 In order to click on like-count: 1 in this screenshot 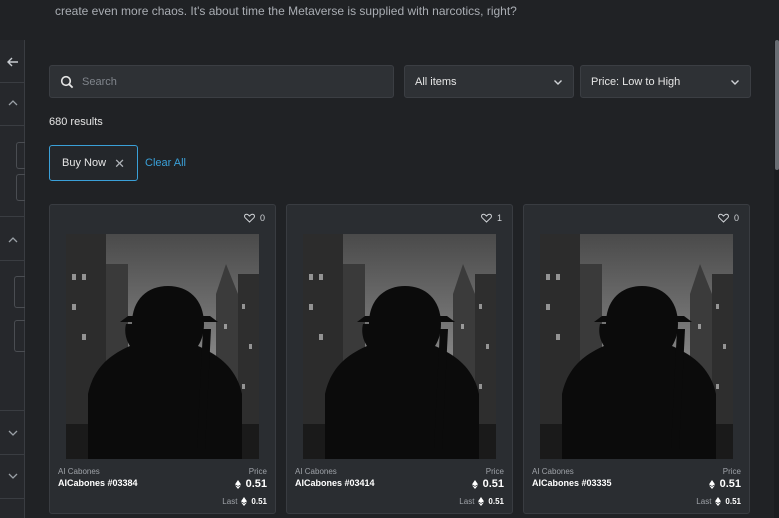, I will do `click(499, 218)`.